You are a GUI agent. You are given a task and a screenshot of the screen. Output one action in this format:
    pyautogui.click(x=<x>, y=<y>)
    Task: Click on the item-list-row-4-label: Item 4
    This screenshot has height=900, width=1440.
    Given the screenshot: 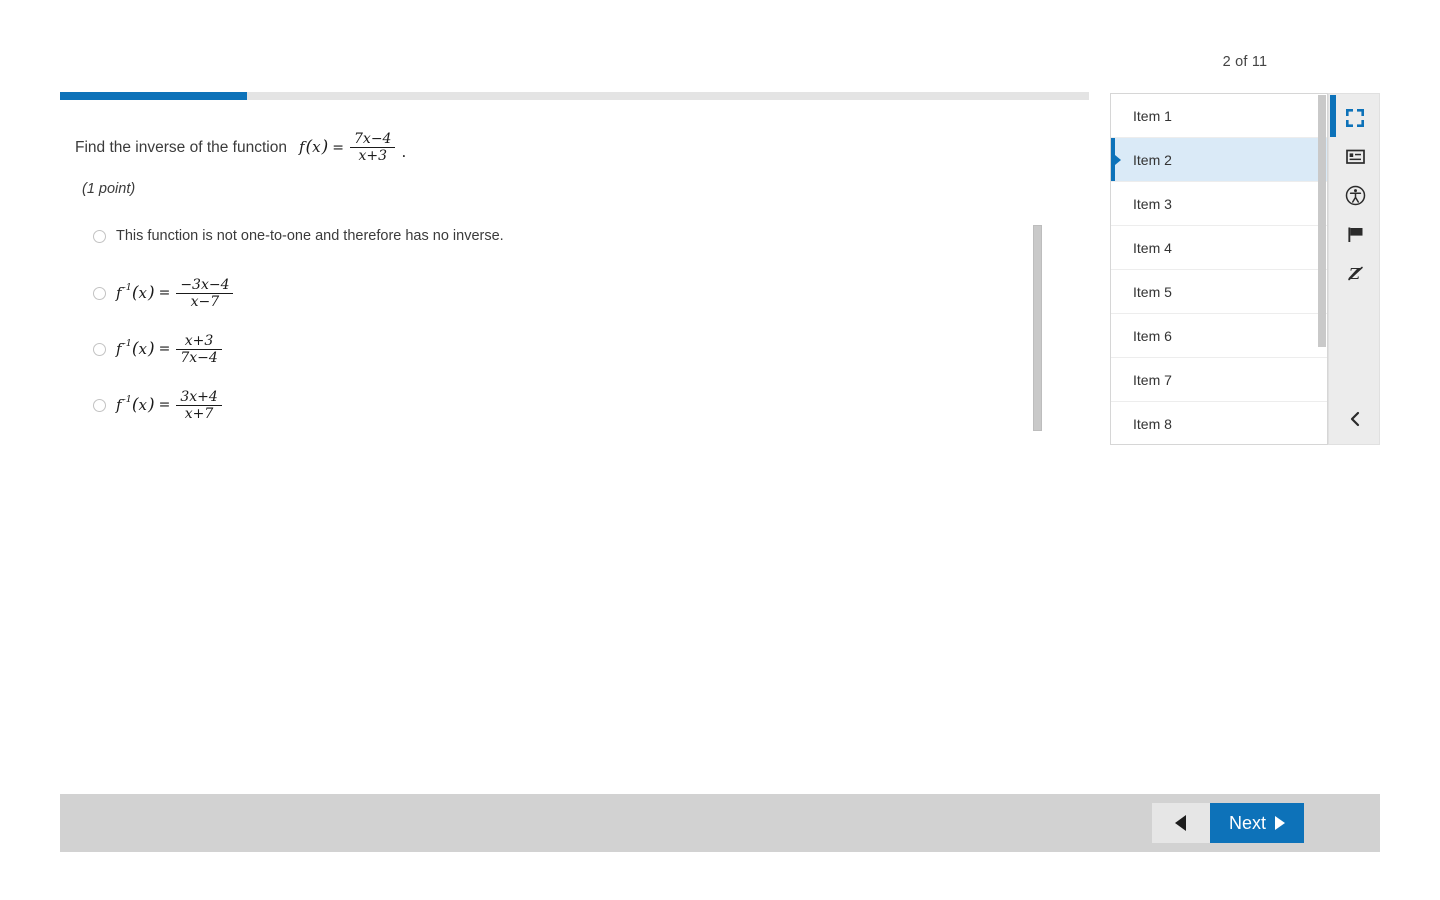 What is the action you would take?
    pyautogui.click(x=1152, y=247)
    